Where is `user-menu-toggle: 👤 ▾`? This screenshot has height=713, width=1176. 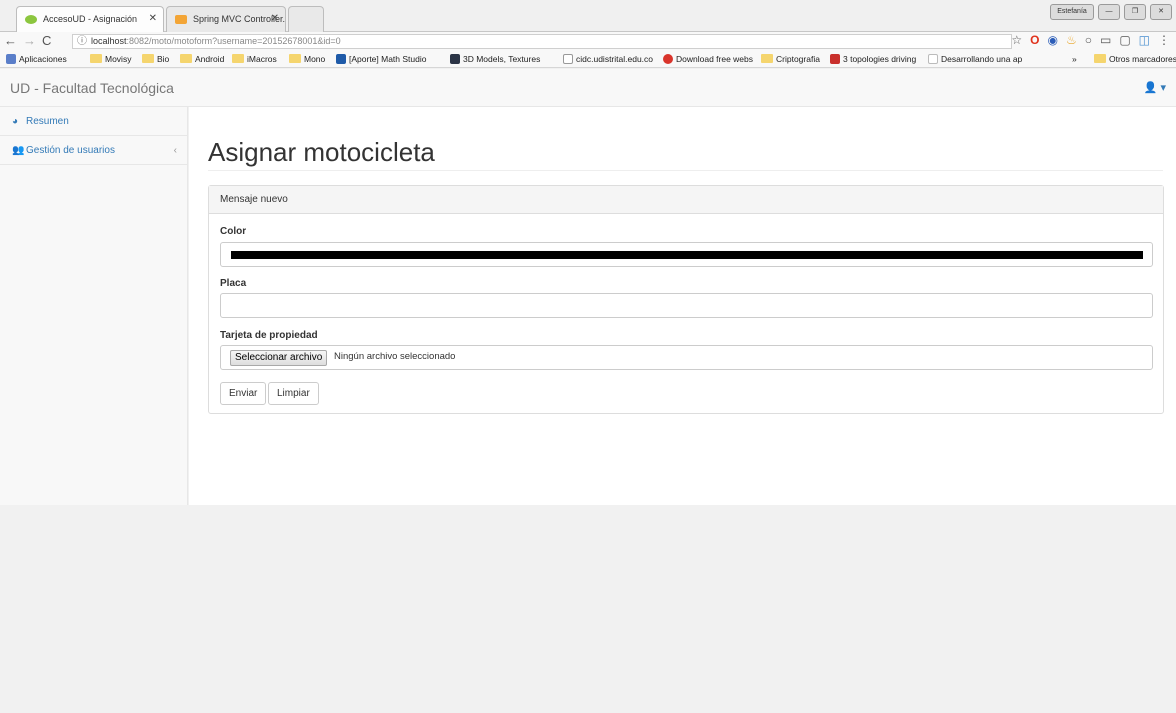
user-menu-toggle: 👤 ▾ is located at coordinates (1155, 87).